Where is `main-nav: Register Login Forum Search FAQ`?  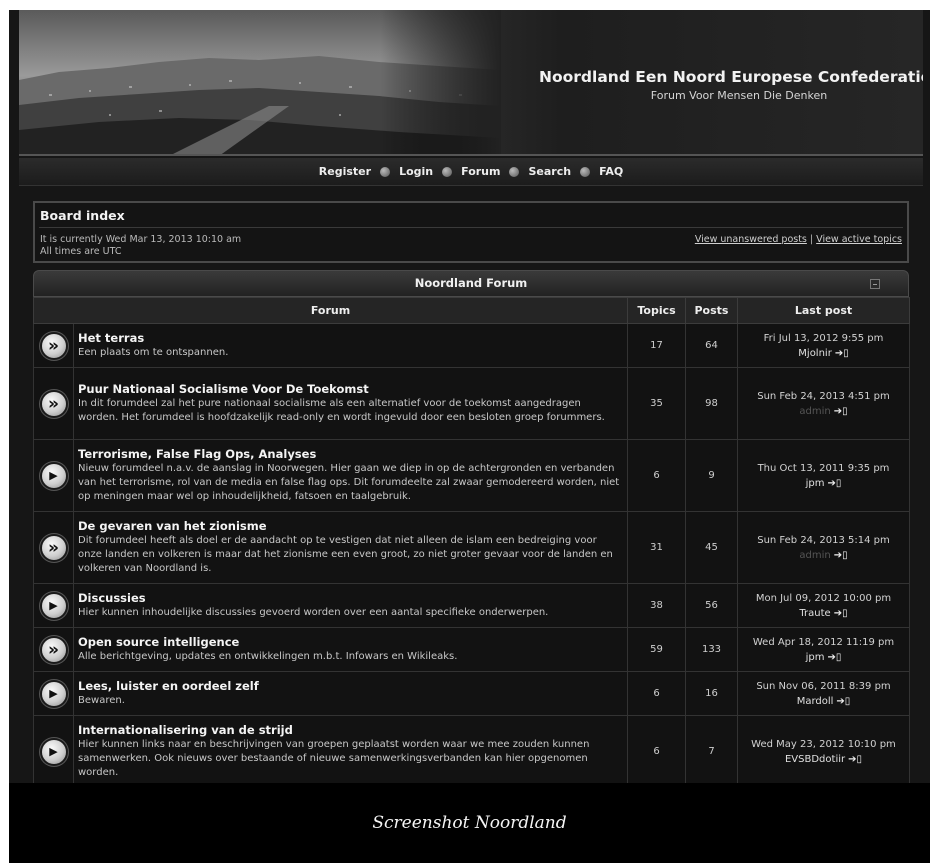 main-nav: Register Login Forum Search FAQ is located at coordinates (471, 172).